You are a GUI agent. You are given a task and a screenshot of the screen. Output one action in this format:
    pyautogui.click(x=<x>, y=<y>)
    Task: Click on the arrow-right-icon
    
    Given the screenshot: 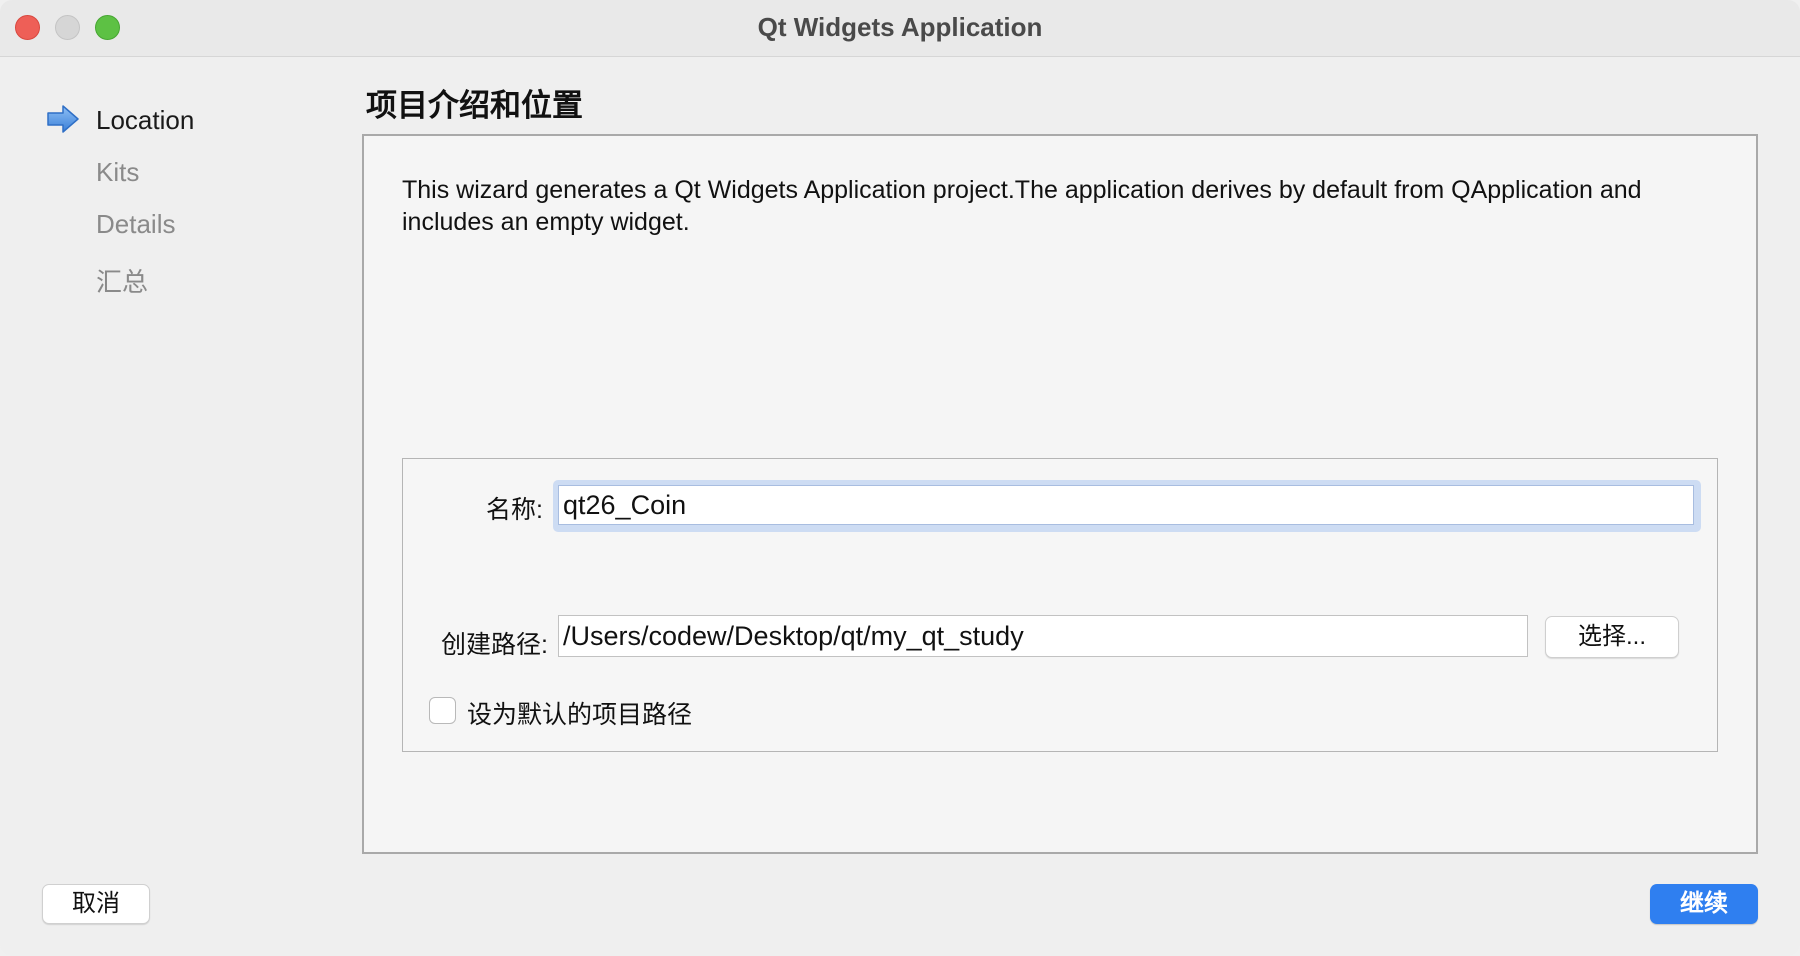 What is the action you would take?
    pyautogui.click(x=63, y=119)
    